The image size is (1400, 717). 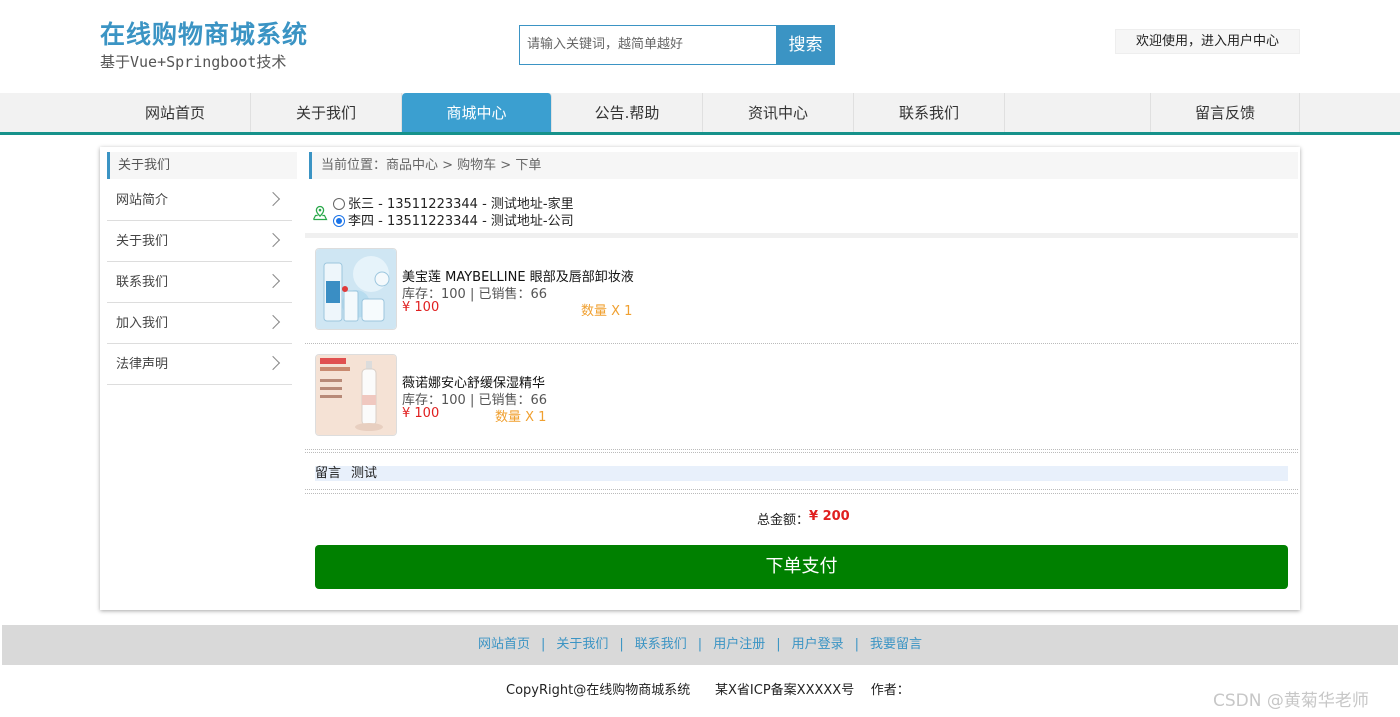 I want to click on address-option: 张三 - 13511223344 - 测试地址-家里, so click(x=453, y=205).